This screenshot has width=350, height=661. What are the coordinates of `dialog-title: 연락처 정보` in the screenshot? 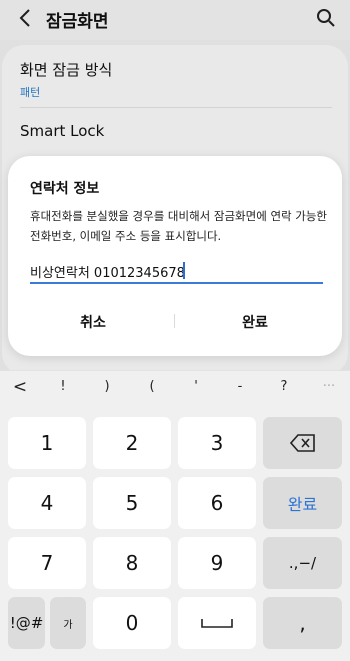 It's located at (65, 189).